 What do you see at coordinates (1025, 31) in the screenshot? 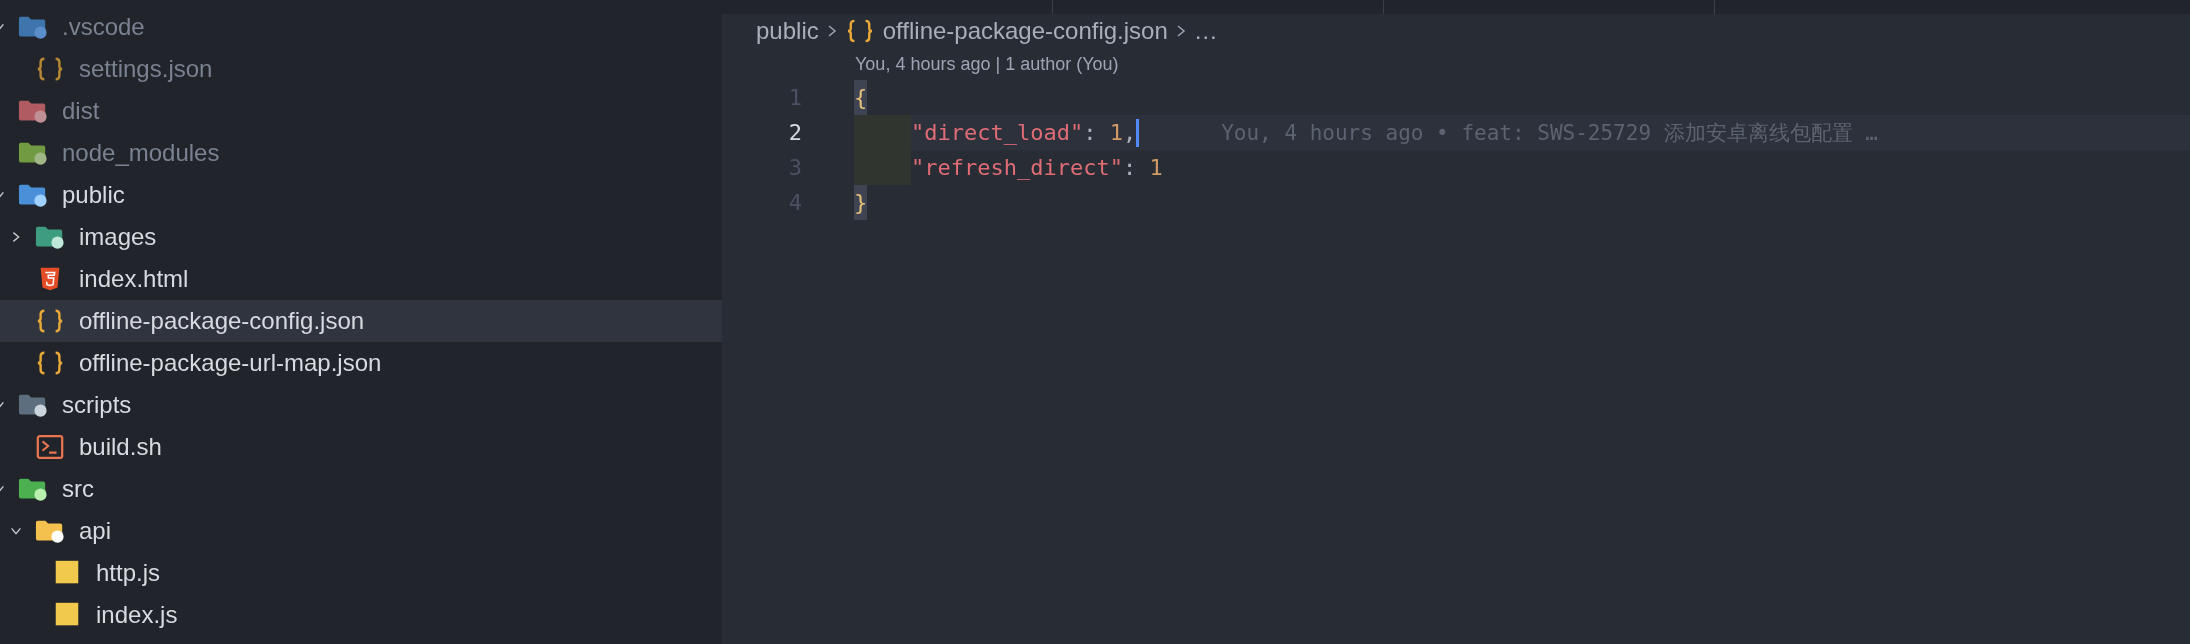
I see `breadcrumb-file: offline-package-config.json` at bounding box center [1025, 31].